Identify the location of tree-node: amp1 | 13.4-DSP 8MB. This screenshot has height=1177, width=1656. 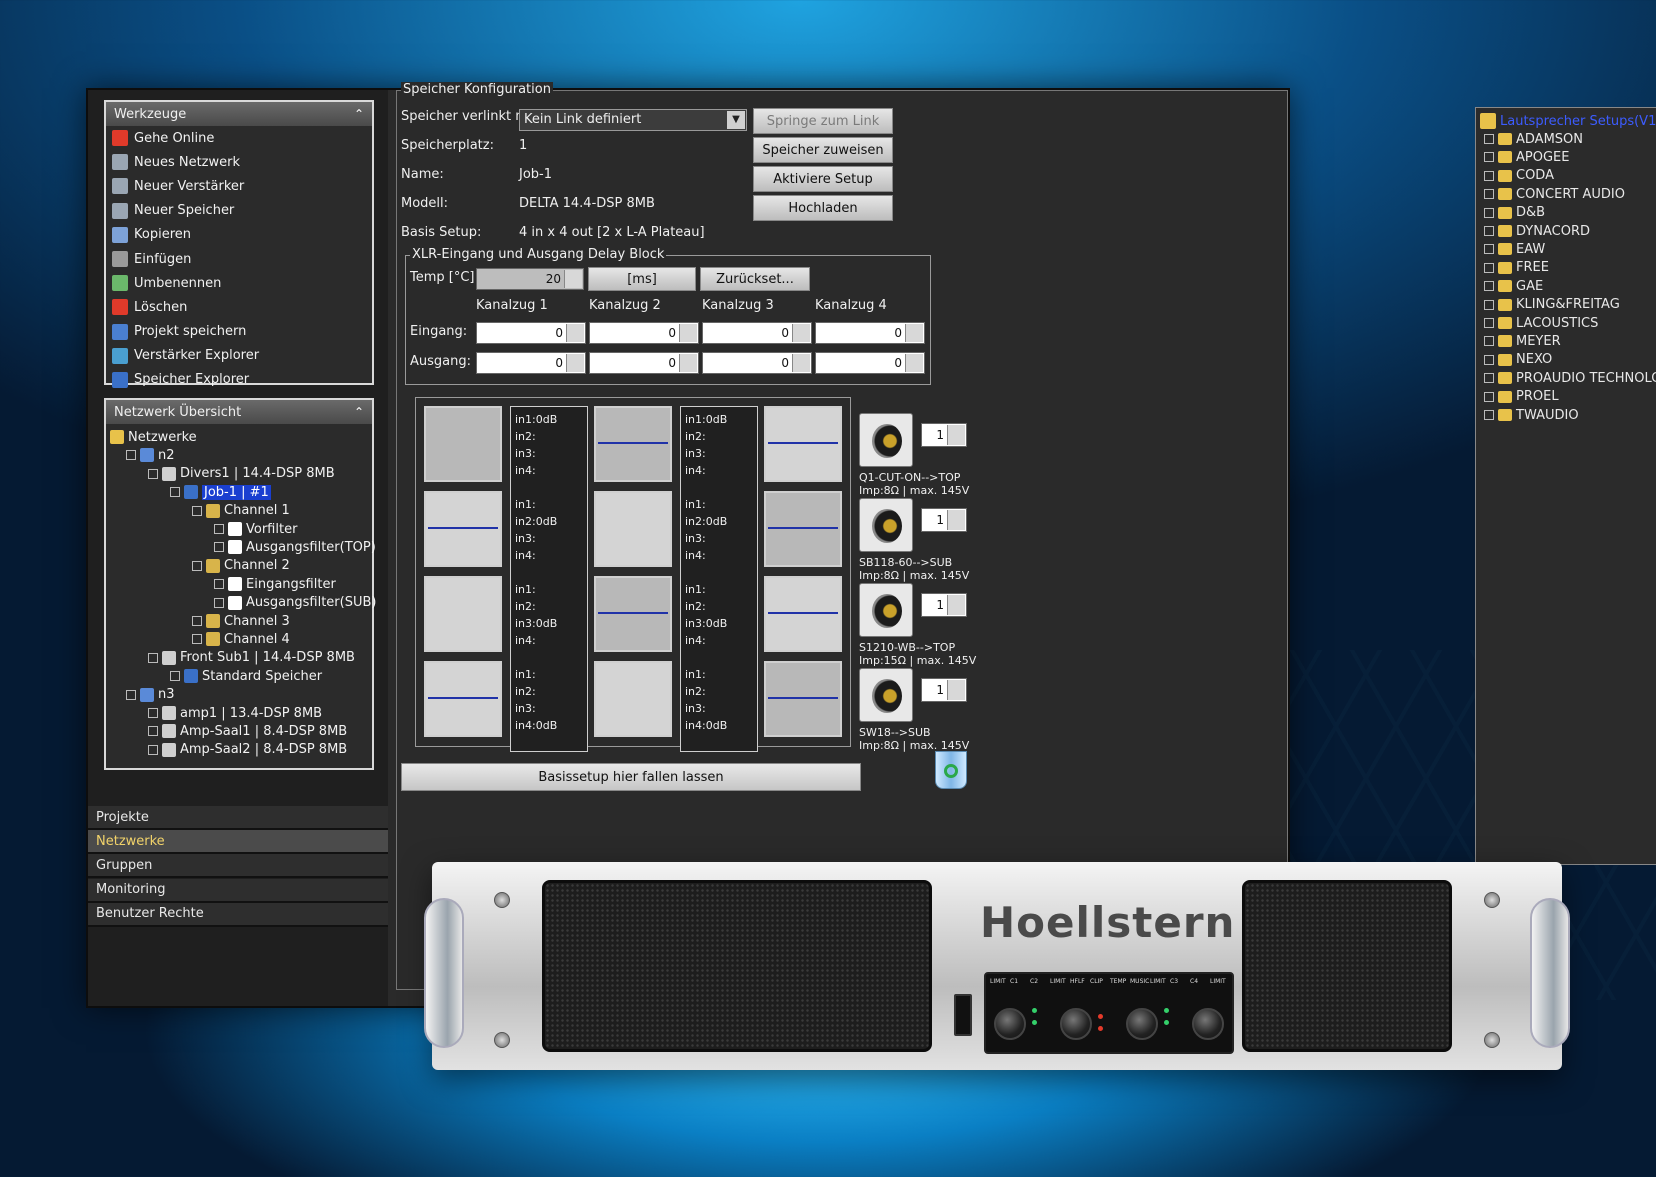
(235, 713).